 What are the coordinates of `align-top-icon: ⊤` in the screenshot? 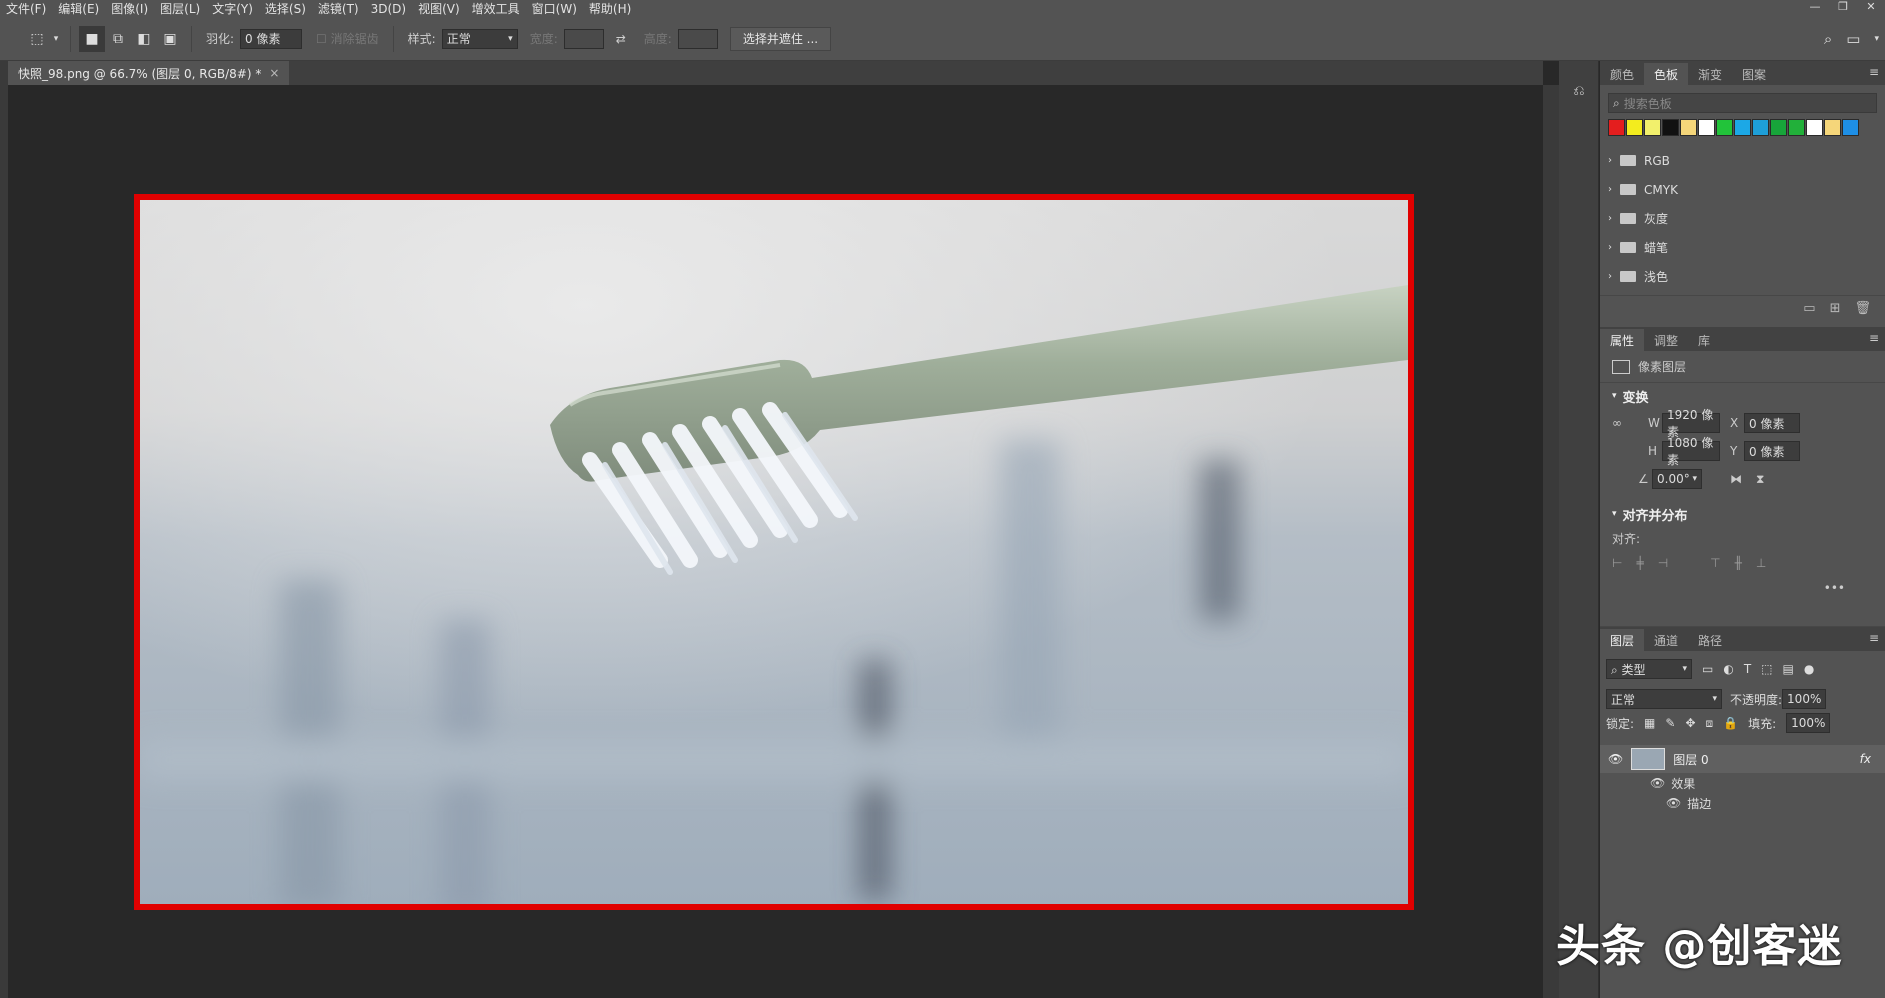 It's located at (1715, 563).